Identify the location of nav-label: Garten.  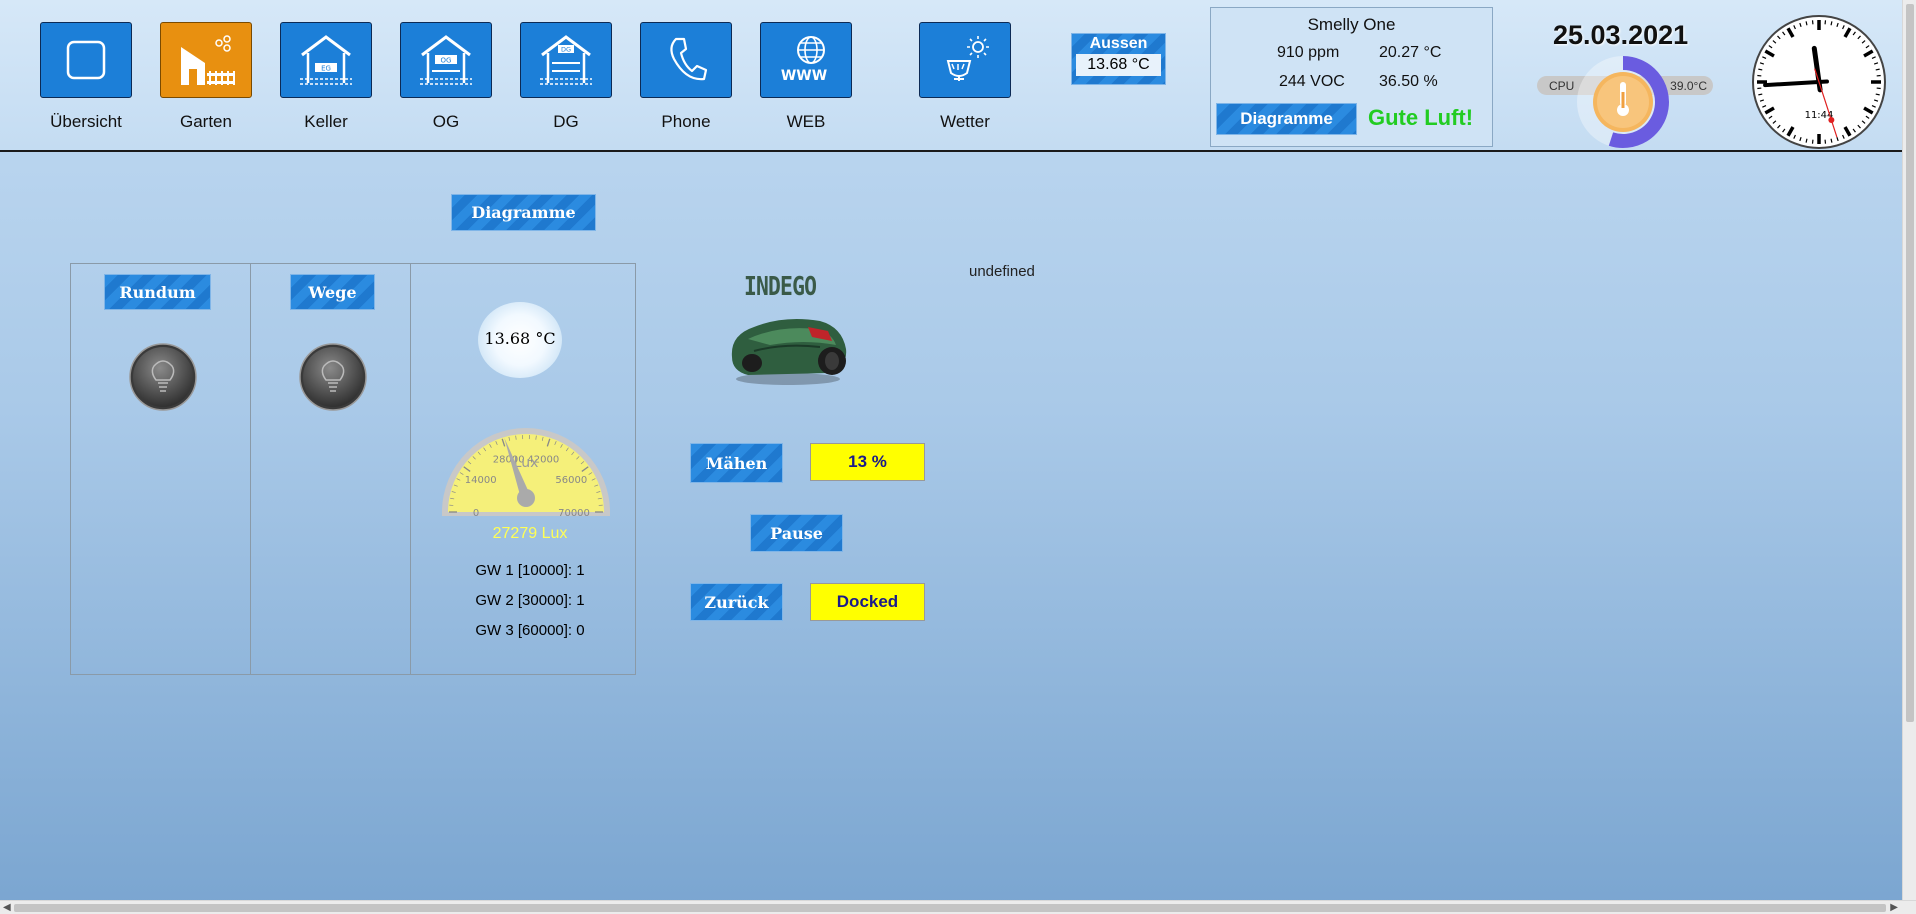
(206, 121).